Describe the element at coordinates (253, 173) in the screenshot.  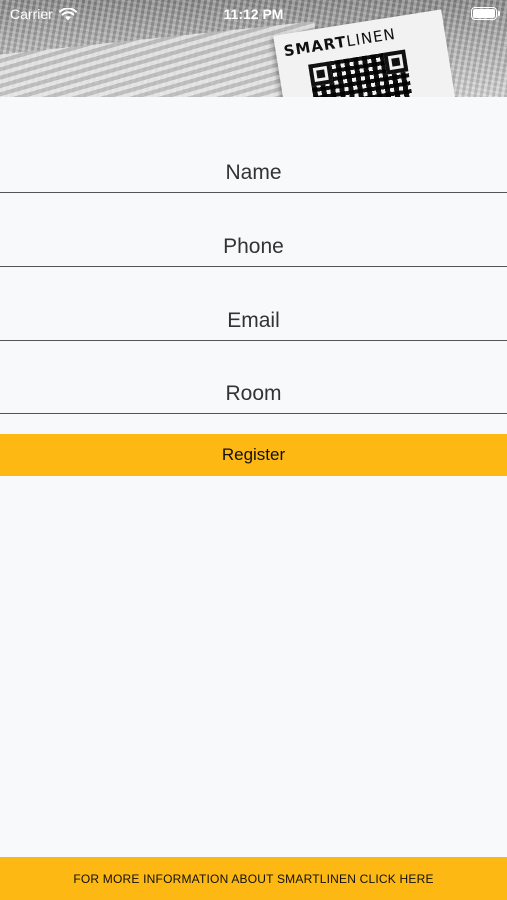
I see `name-field` at that location.